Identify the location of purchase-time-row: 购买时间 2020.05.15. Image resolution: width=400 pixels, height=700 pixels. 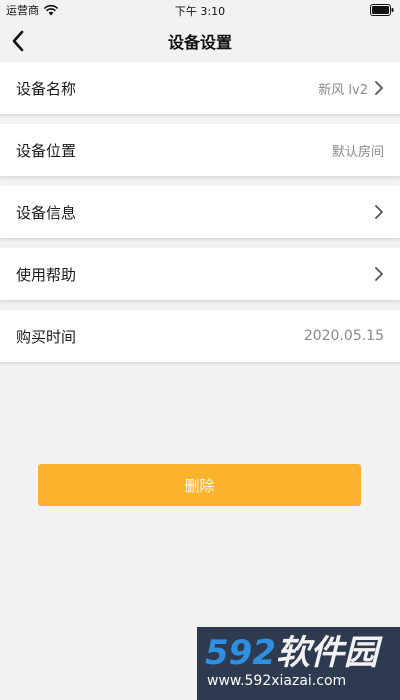
(200, 336).